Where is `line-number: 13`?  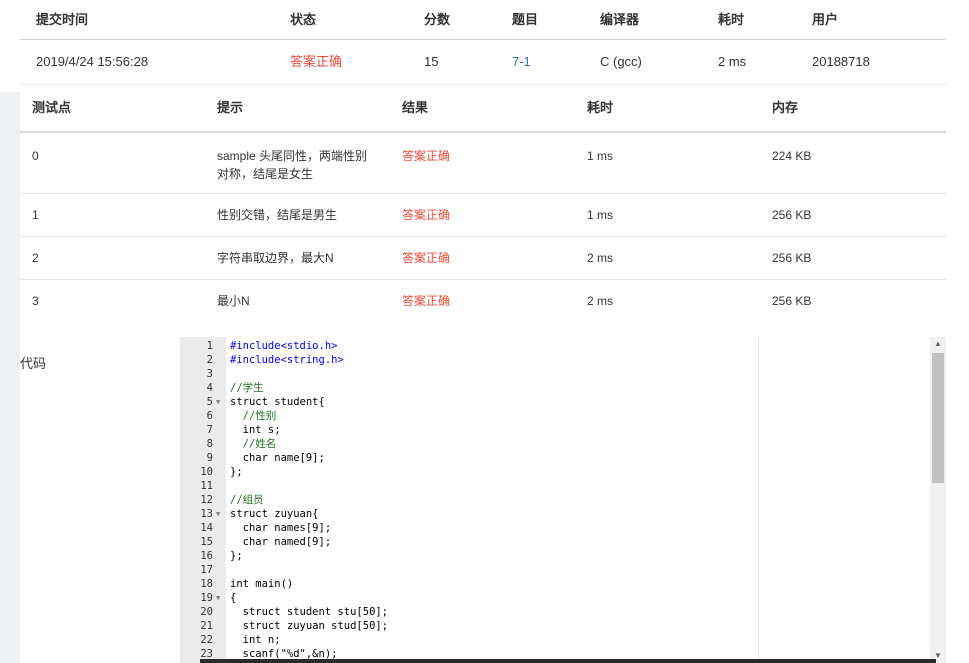
line-number: 13 is located at coordinates (206, 514).